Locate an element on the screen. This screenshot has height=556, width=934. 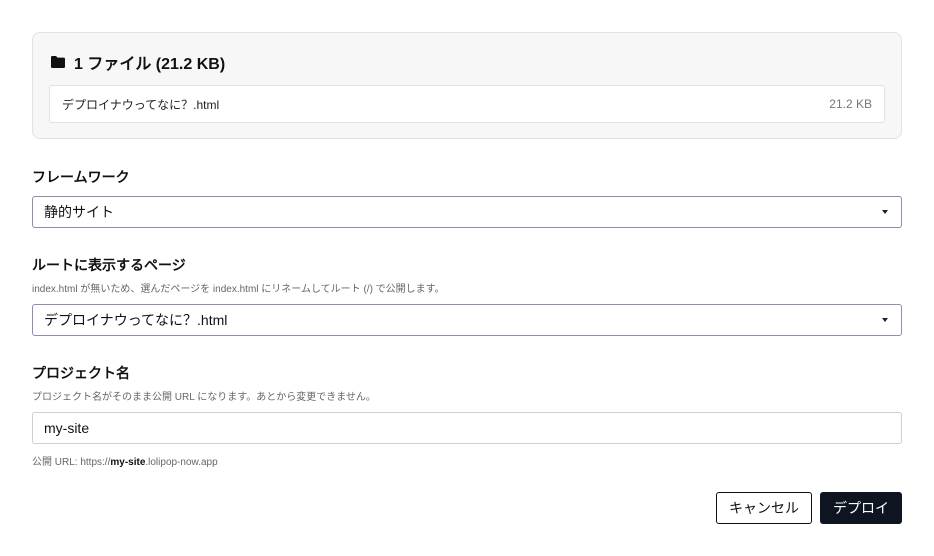
cancel-button: キャンセル is located at coordinates (764, 508).